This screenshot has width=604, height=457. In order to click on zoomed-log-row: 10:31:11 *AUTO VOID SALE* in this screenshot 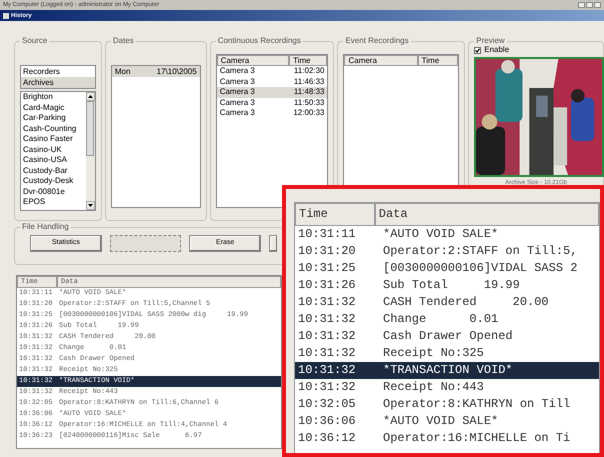, I will do `click(447, 234)`.